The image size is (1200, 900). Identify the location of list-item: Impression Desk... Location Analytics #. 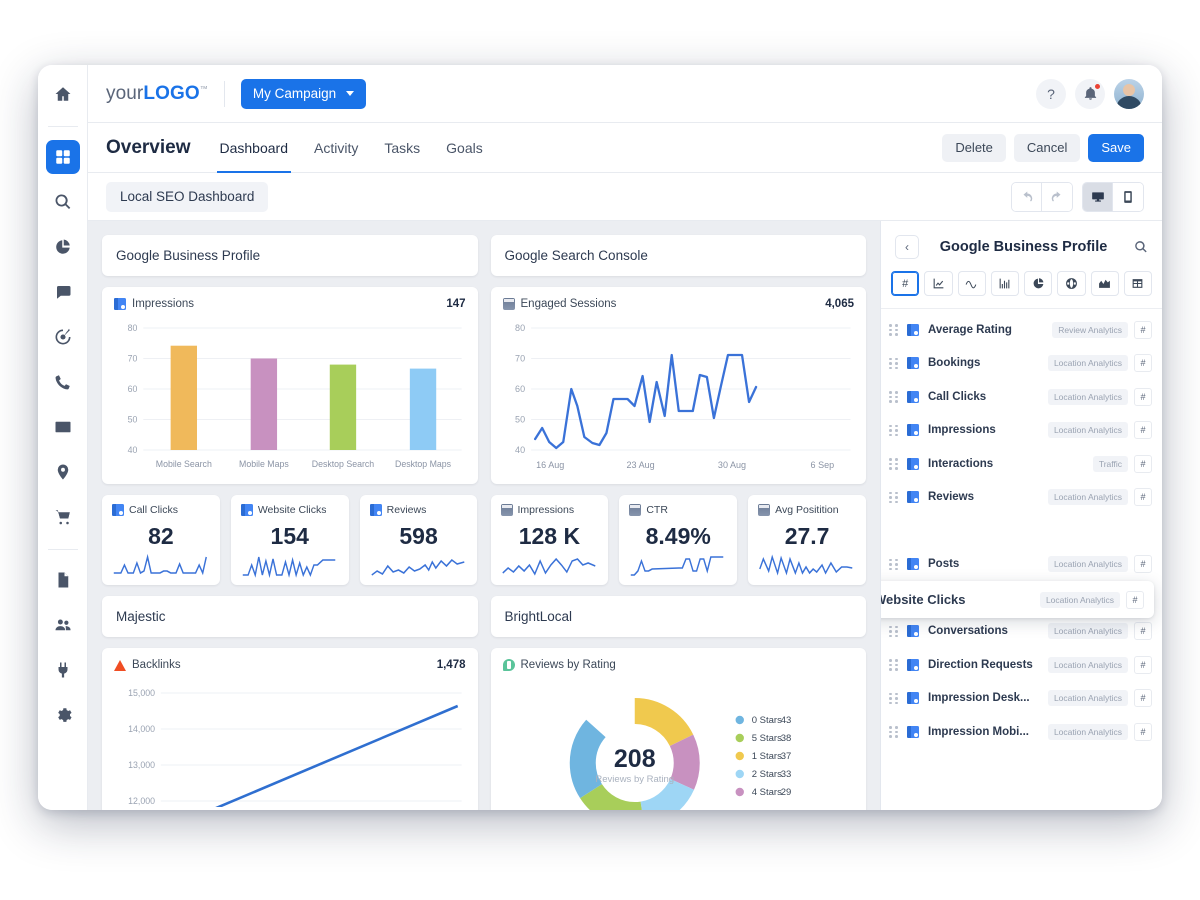
(1021, 699).